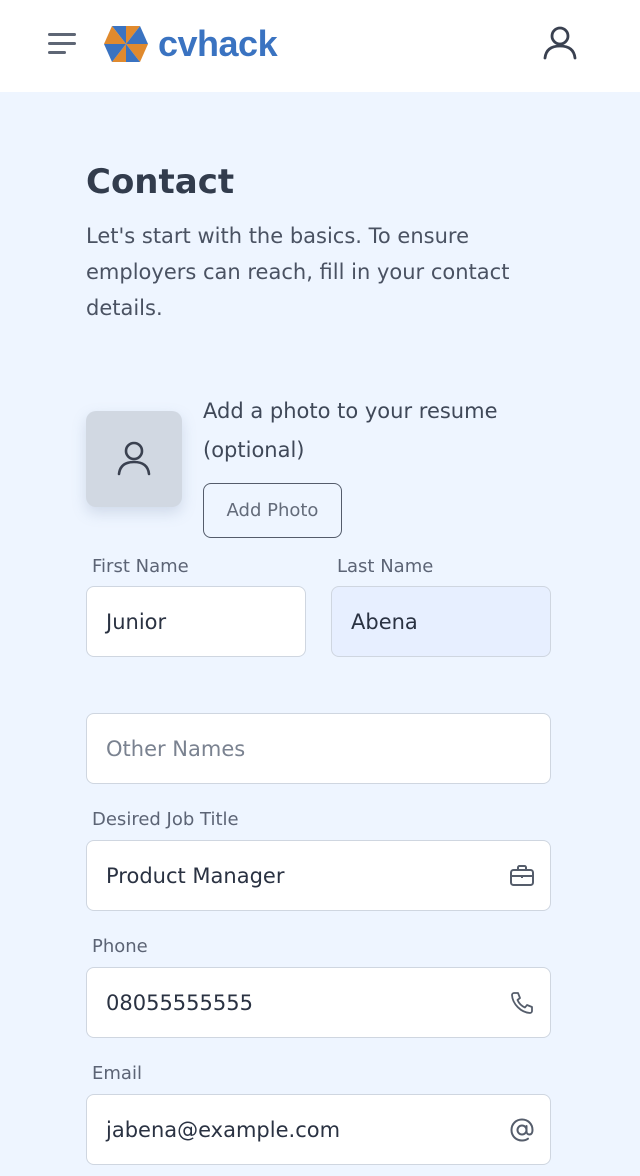 This screenshot has height=1176, width=640. Describe the element at coordinates (136, 621) in the screenshot. I see `first-name-value: Junior` at that location.